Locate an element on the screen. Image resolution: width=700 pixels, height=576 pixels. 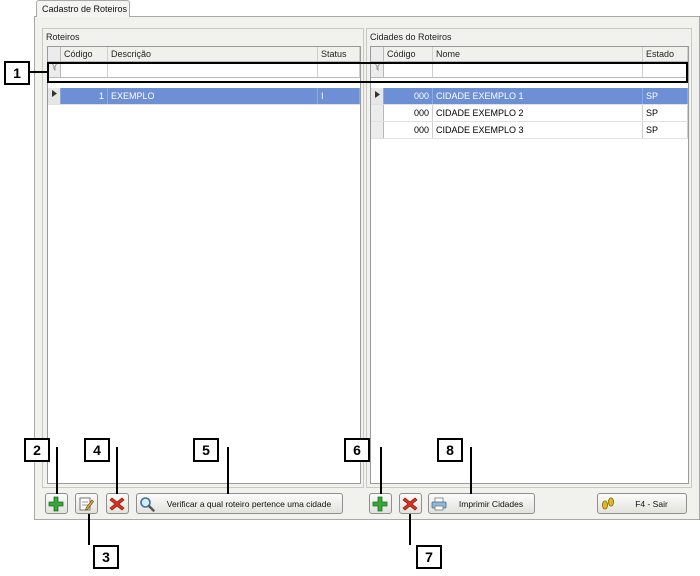
callout-8-leader is located at coordinates (471, 470).